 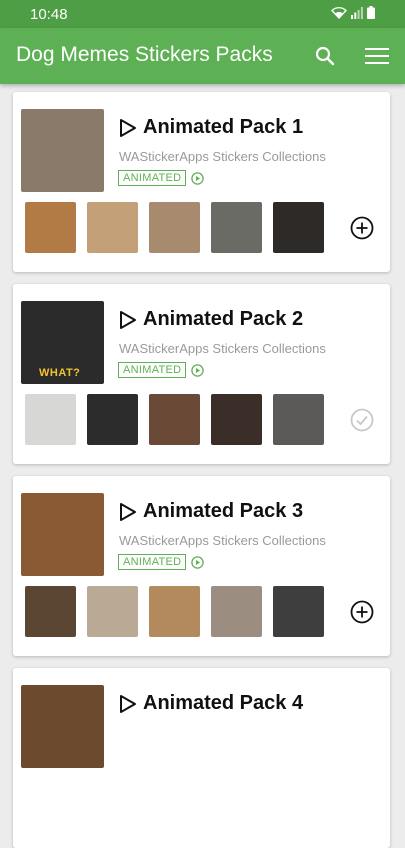 I want to click on thumbnail-caption: WHAT?, so click(x=60, y=373).